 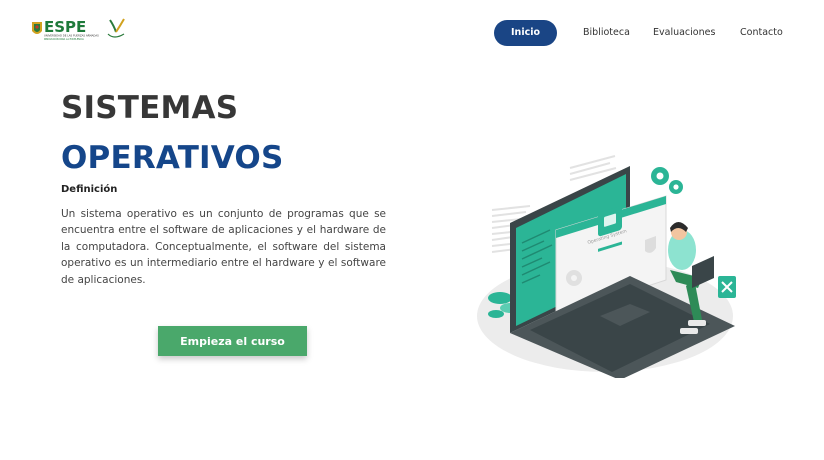 I want to click on tools-icon, so click(x=727, y=287).